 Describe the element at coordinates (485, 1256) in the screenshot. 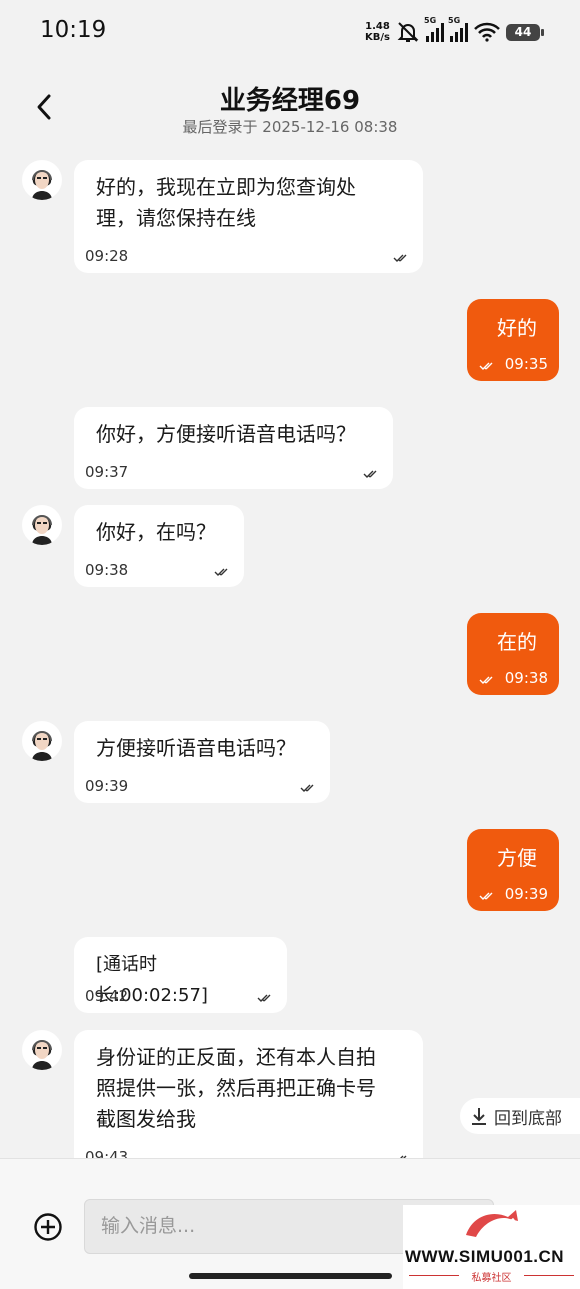

I see `watermark-url: WWW.SIMU001.CN` at that location.